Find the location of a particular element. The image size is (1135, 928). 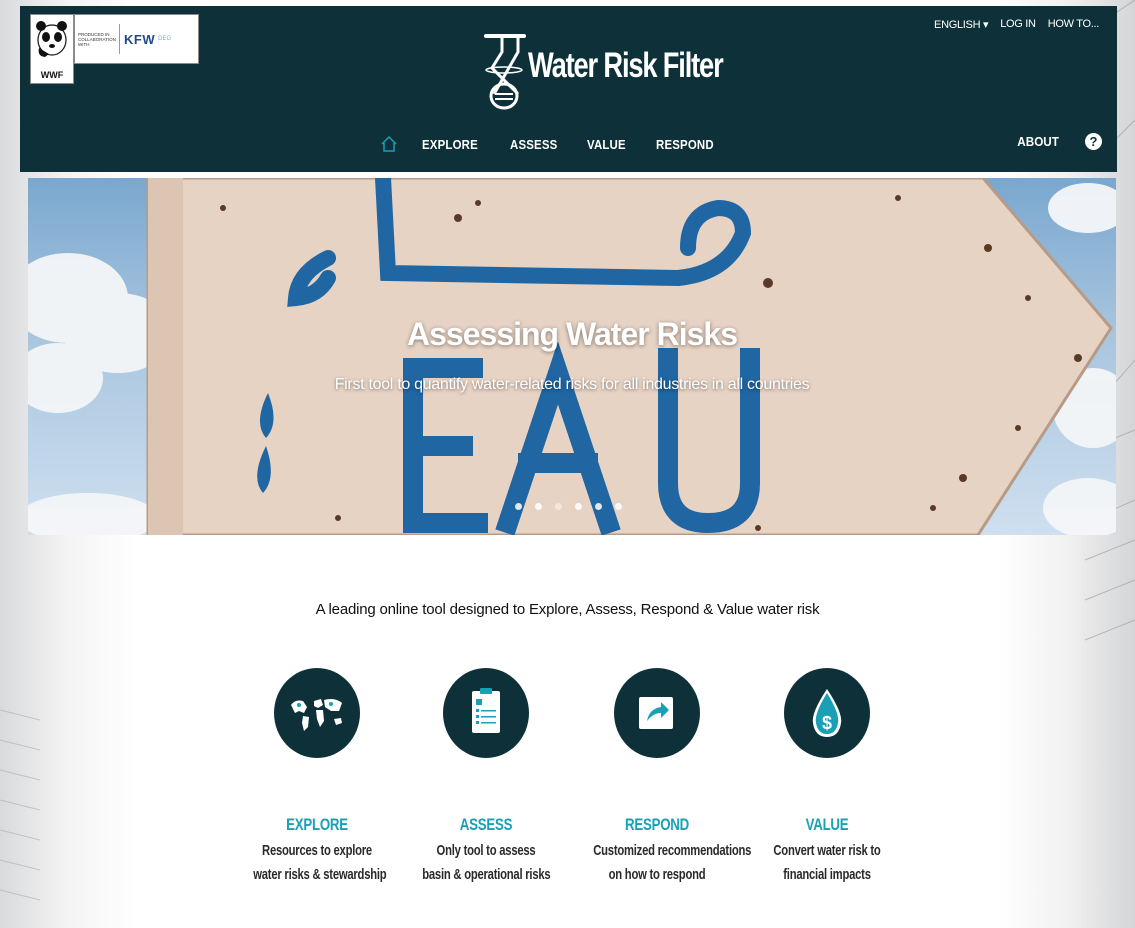

feature-description: Convert water risk to financial impacts is located at coordinates (827, 863).